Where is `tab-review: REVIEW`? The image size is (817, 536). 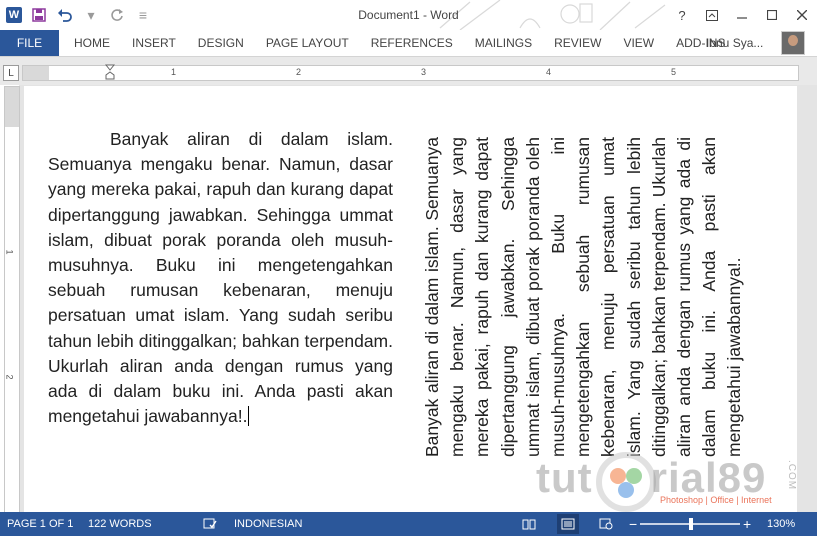 tab-review: REVIEW is located at coordinates (578, 43).